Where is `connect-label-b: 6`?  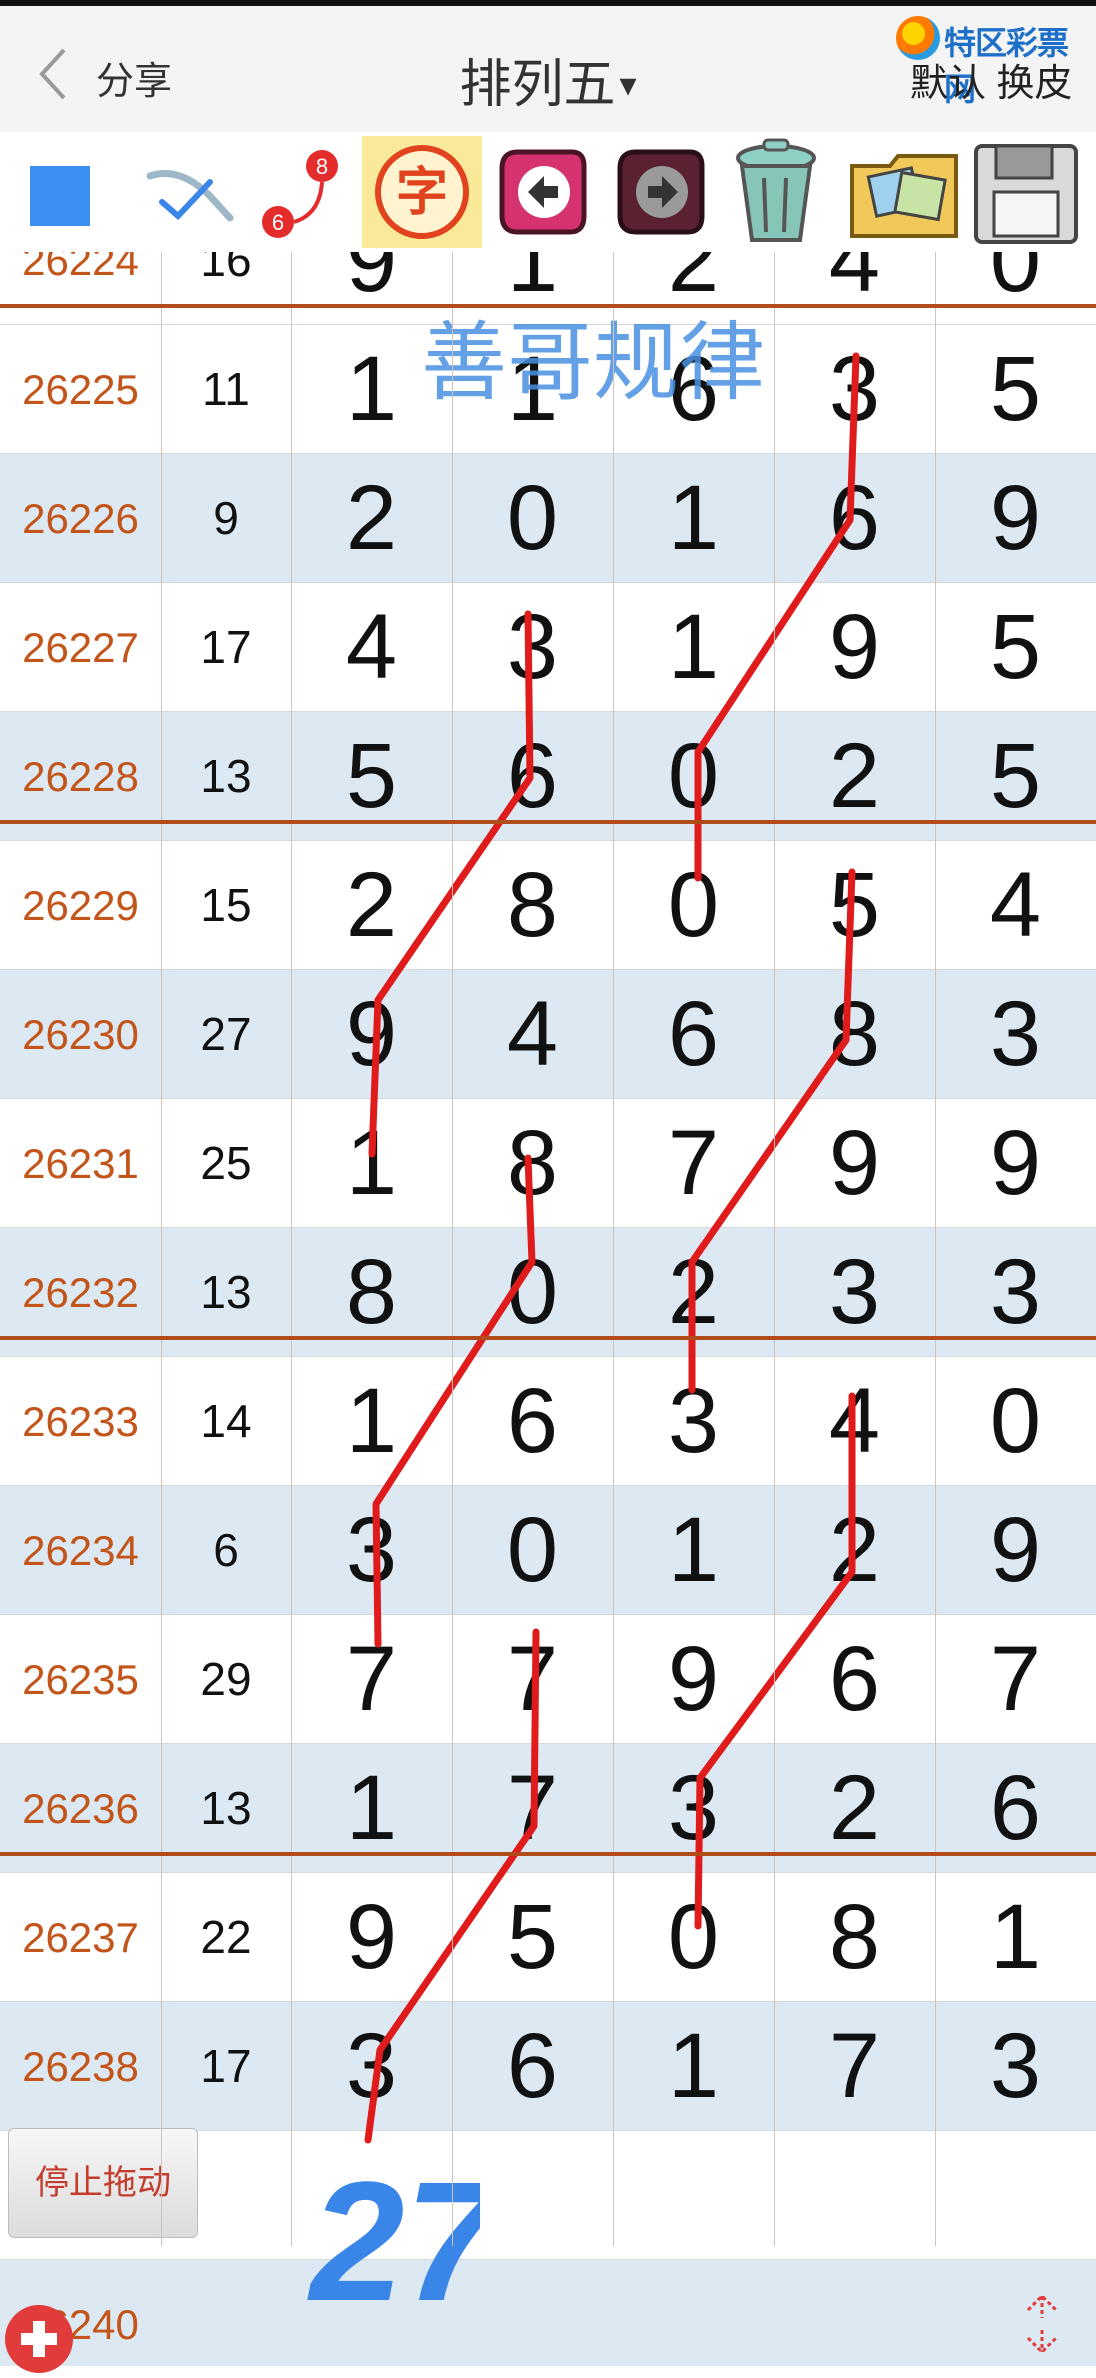
connect-label-b: 6 is located at coordinates (278, 222).